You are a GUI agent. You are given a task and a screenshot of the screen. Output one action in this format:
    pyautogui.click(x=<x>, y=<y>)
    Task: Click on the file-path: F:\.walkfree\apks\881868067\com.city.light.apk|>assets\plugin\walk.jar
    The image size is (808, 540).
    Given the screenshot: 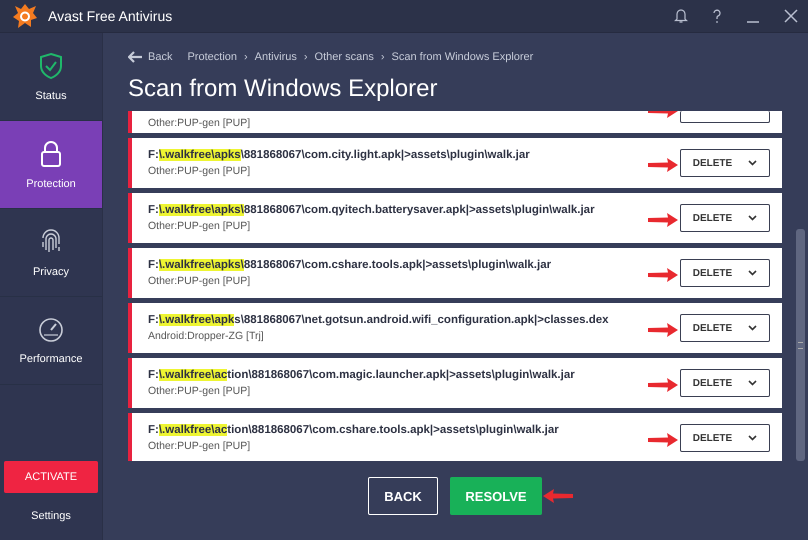 What is the action you would take?
    pyautogui.click(x=339, y=155)
    